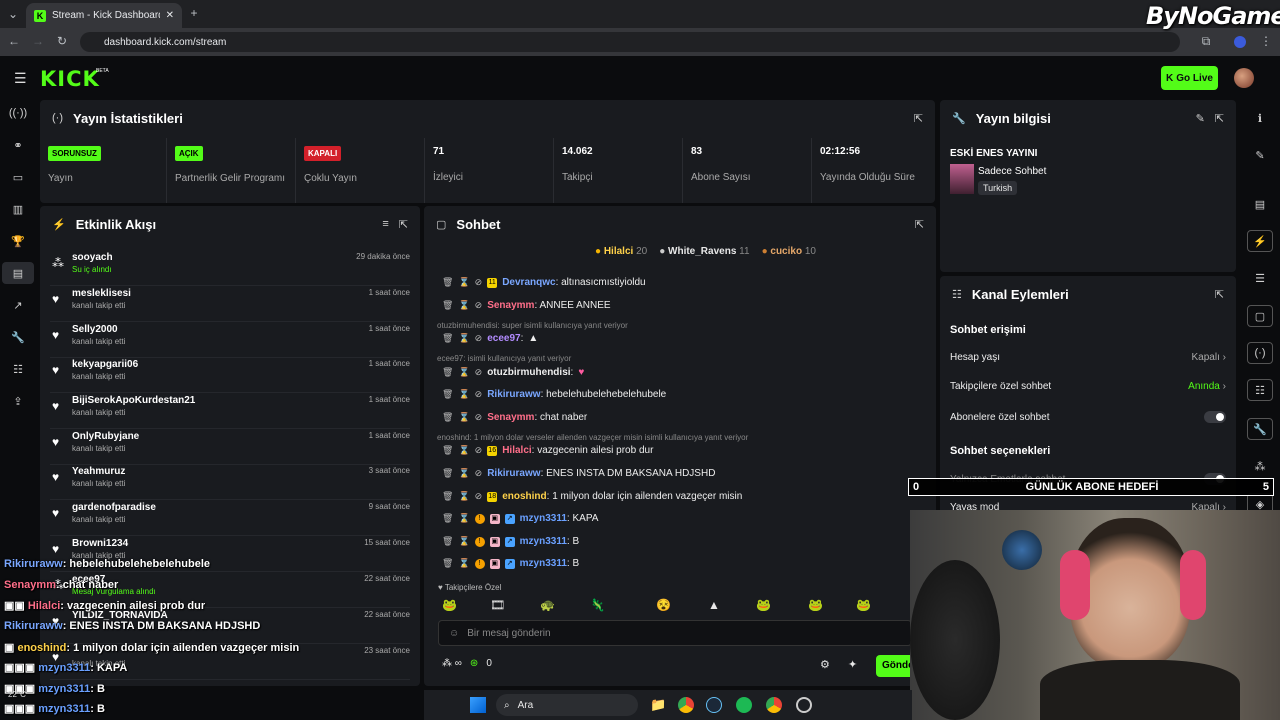  What do you see at coordinates (18, 241) in the screenshot?
I see `trophy-icon: 🏆` at bounding box center [18, 241].